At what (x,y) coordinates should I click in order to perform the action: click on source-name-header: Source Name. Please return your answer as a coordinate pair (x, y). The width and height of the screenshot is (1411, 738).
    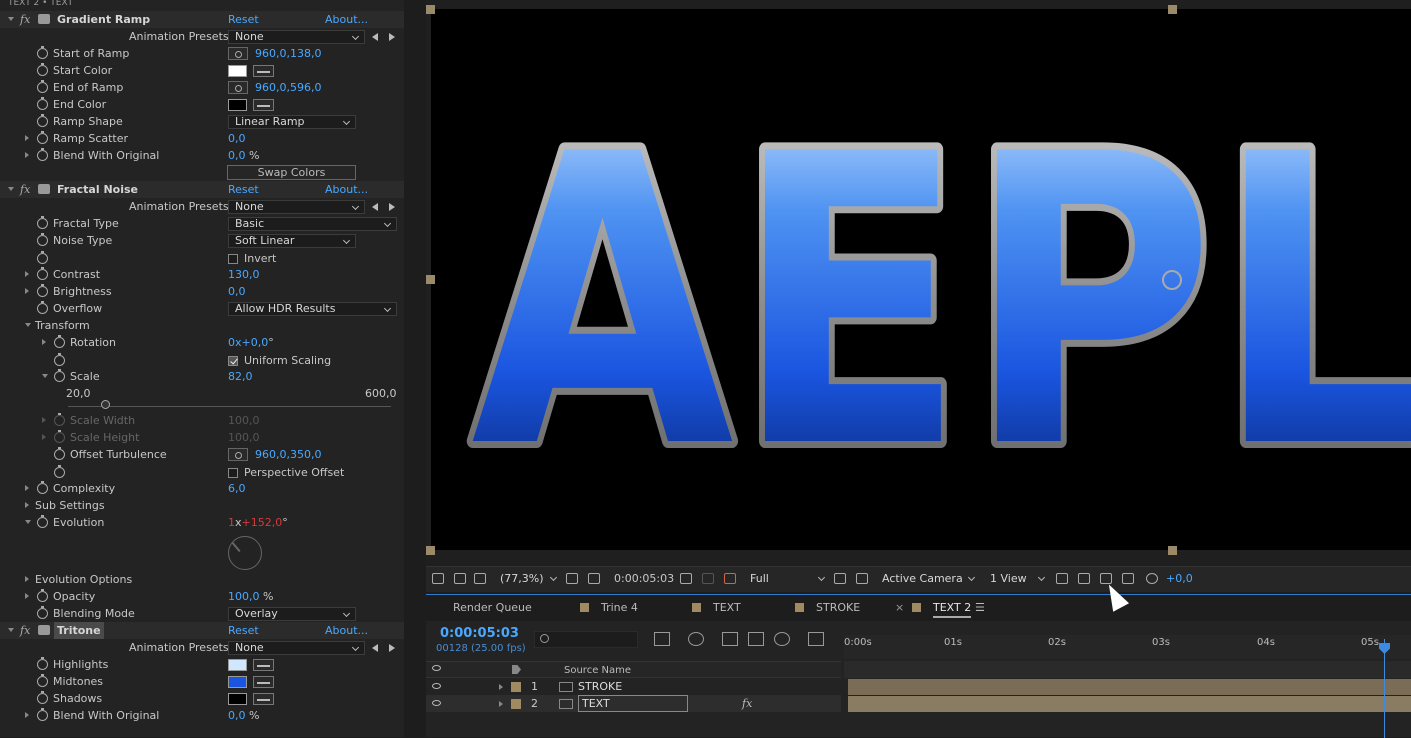
    Looking at the image, I should click on (597, 670).